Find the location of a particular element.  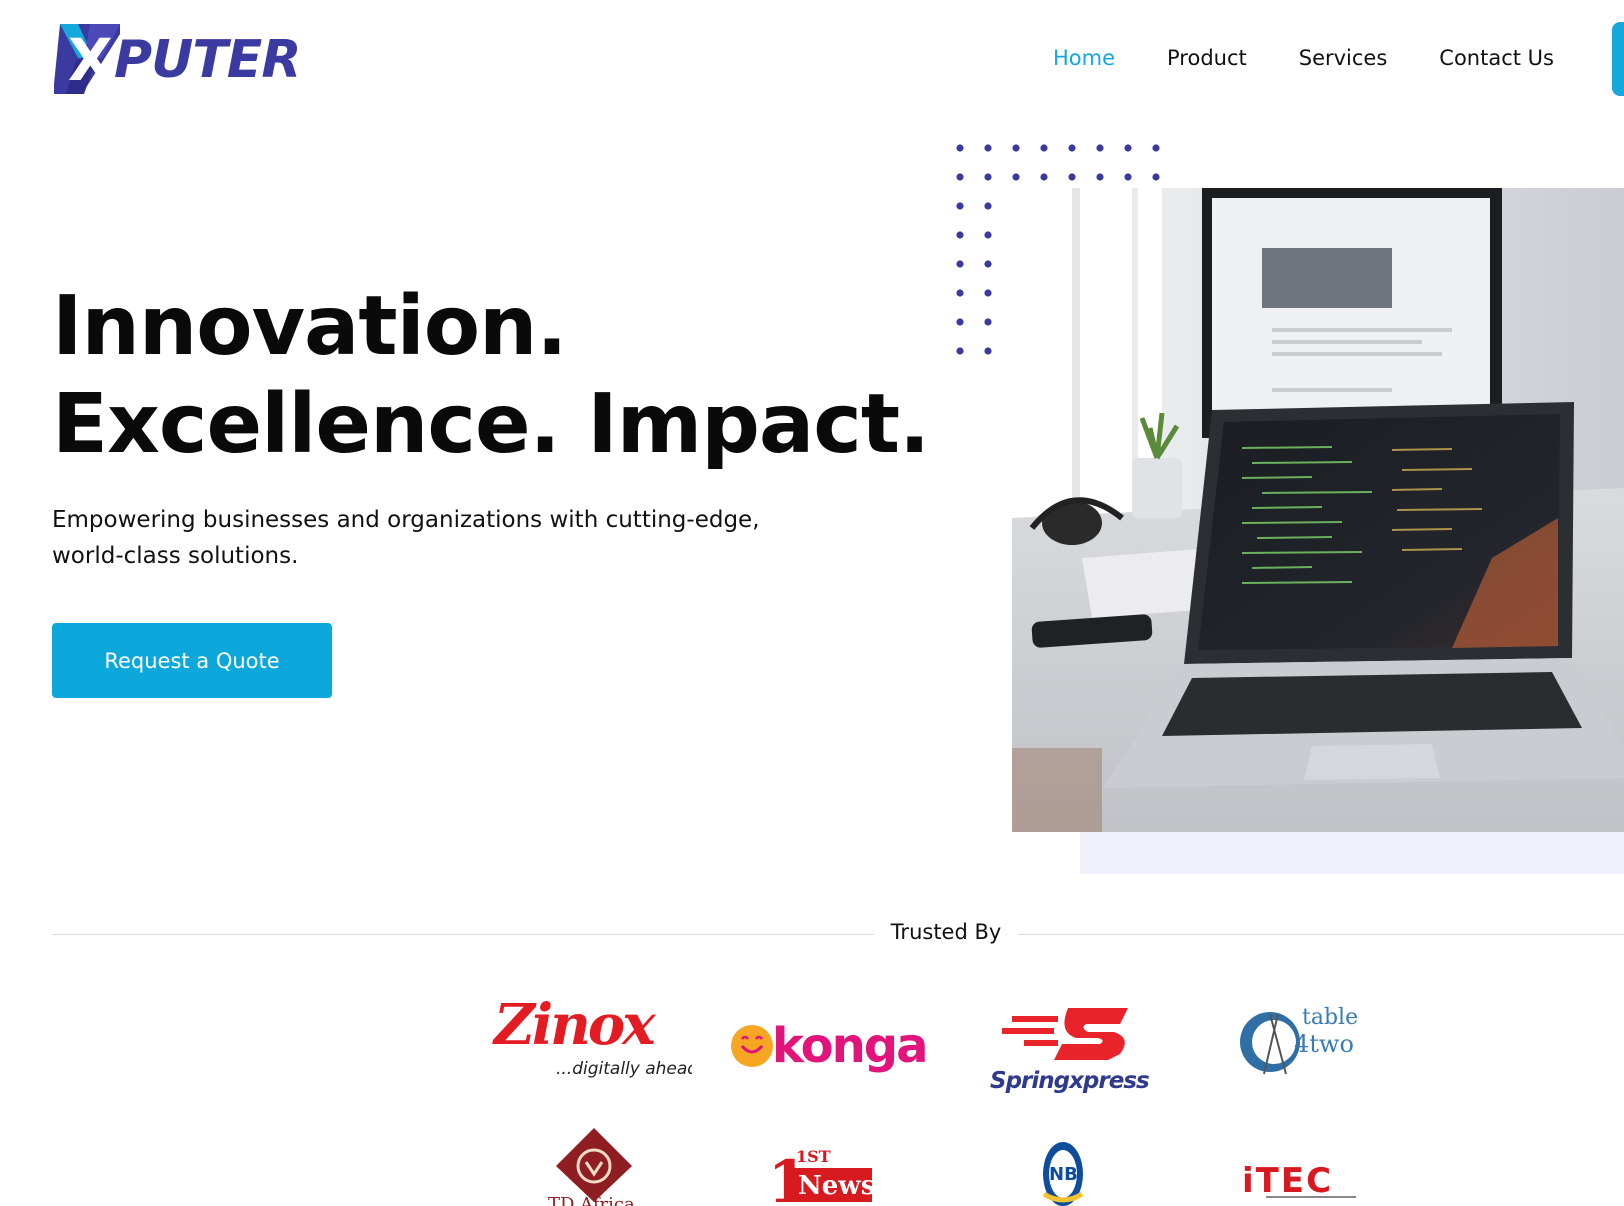

1st-news-superscript: 1ST is located at coordinates (813, 1156).